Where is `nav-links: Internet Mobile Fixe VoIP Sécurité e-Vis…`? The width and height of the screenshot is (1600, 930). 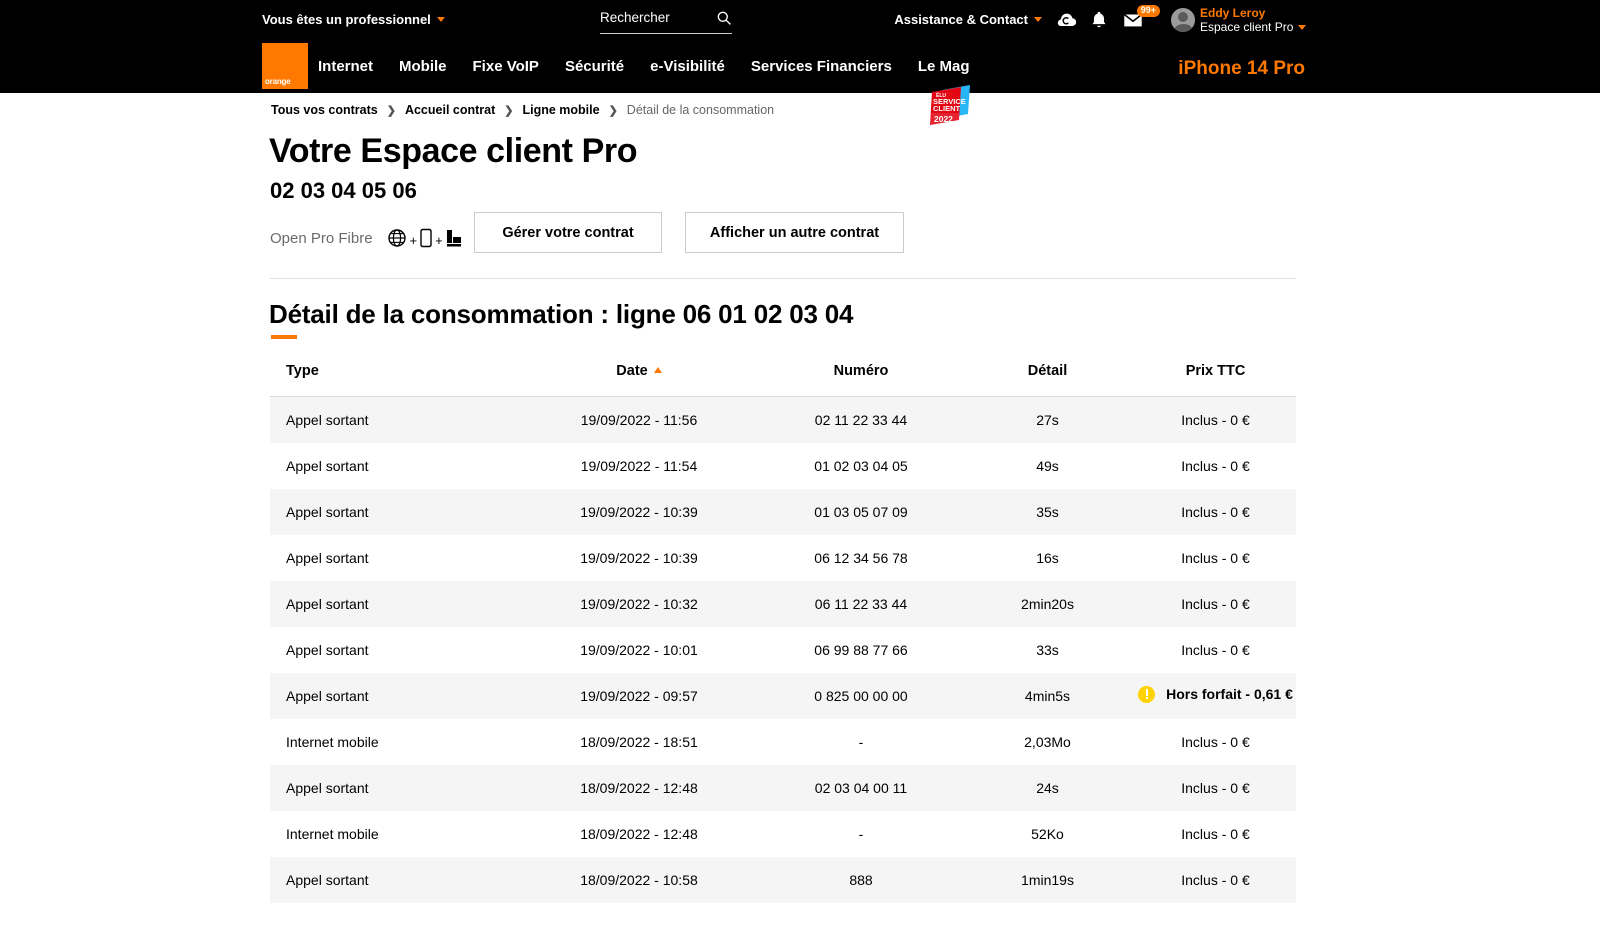
nav-links: Internet Mobile Fixe VoIP Sécurité e-Vis… is located at coordinates (644, 66).